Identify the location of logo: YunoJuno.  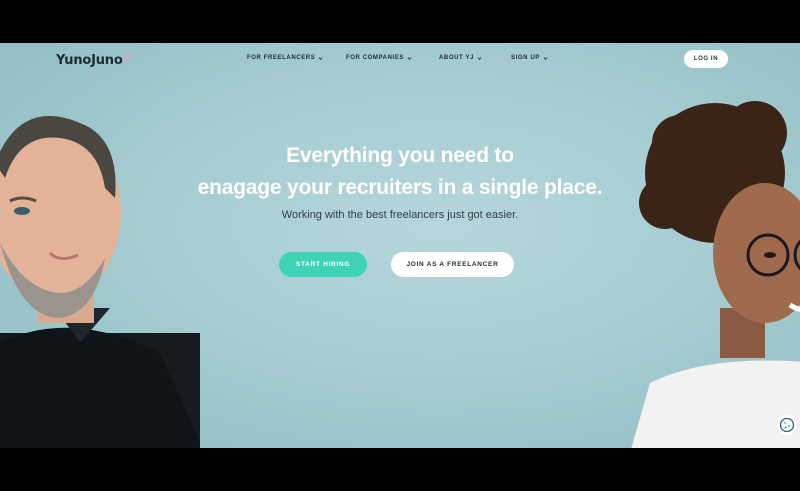
(89, 60).